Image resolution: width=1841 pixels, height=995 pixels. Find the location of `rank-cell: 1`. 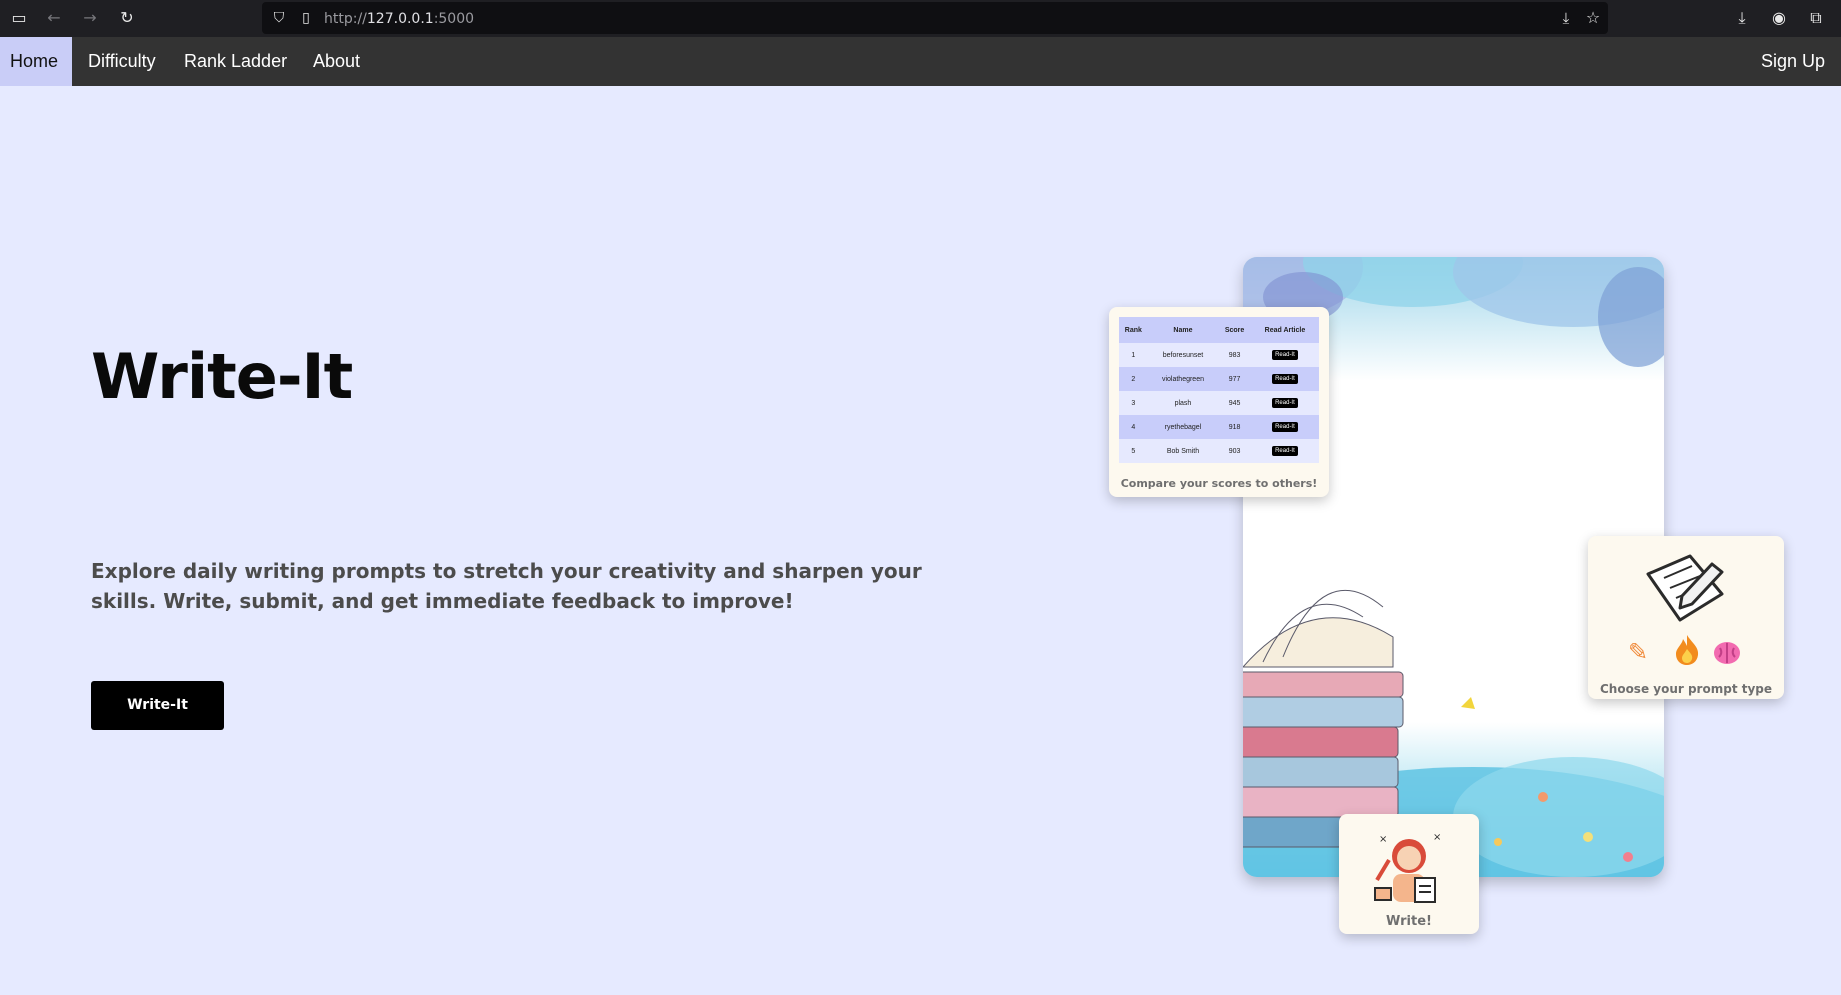

rank-cell: 1 is located at coordinates (1133, 355).